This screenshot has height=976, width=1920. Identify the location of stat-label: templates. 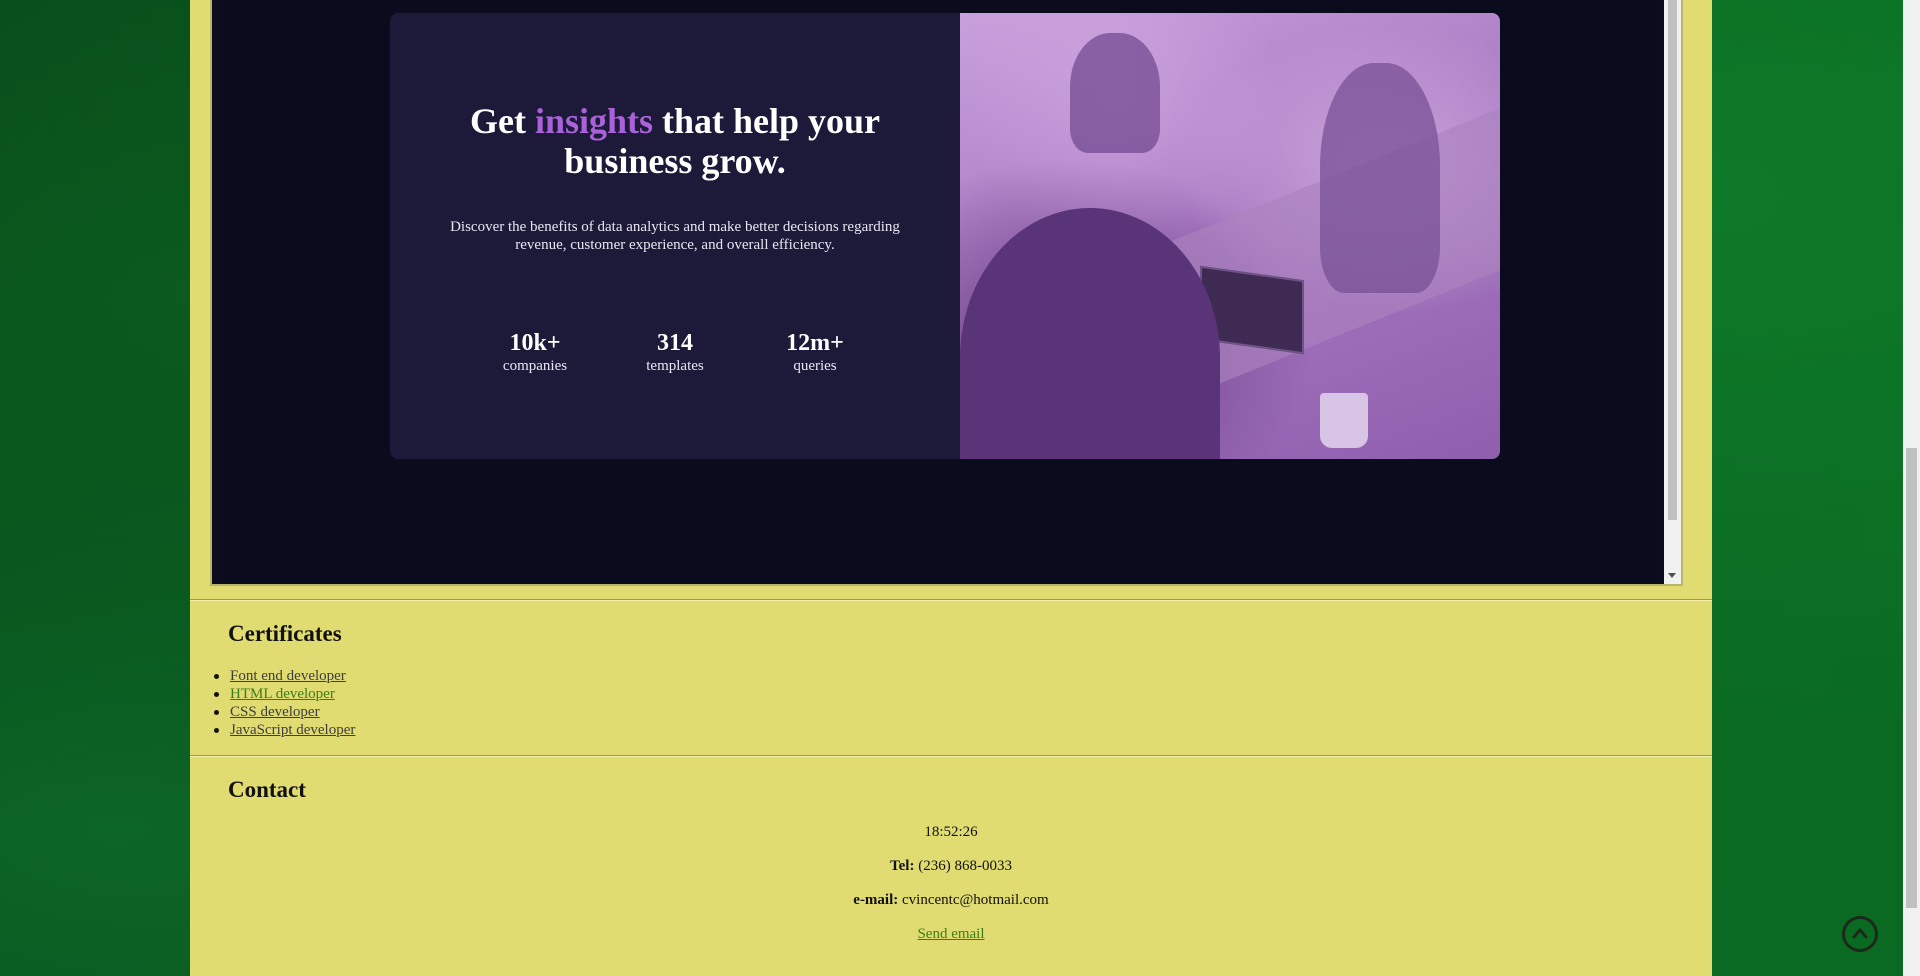
(675, 366).